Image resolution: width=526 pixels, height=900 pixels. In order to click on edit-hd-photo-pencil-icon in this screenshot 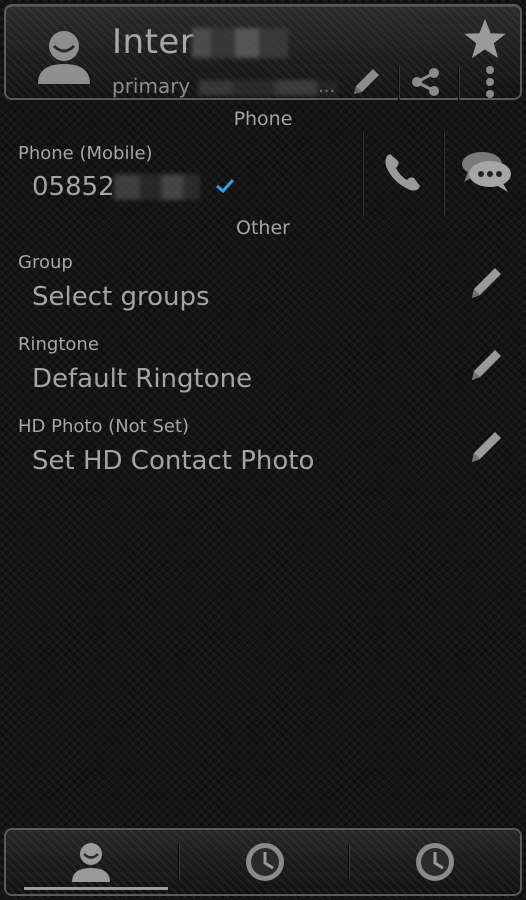, I will do `click(486, 446)`.